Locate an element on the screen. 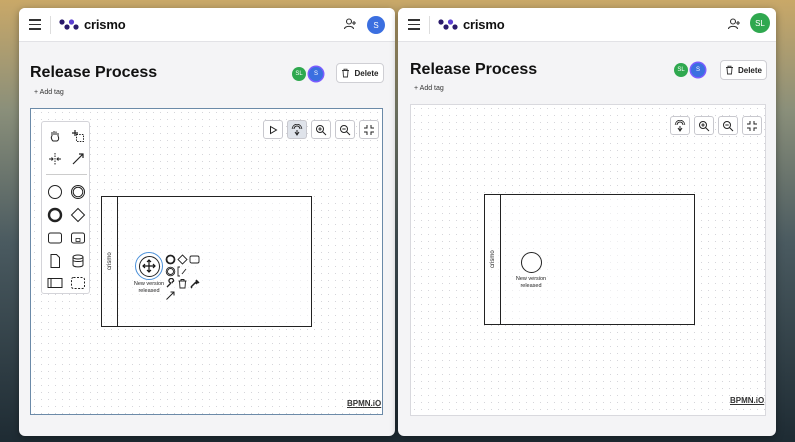 This screenshot has width=795, height=442. end-event-icon is located at coordinates (55, 215).